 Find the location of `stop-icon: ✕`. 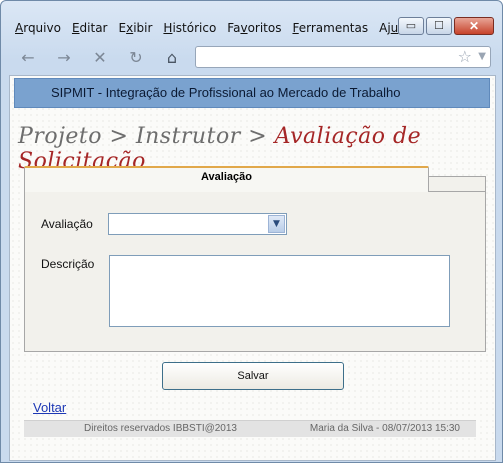

stop-icon: ✕ is located at coordinates (100, 58).